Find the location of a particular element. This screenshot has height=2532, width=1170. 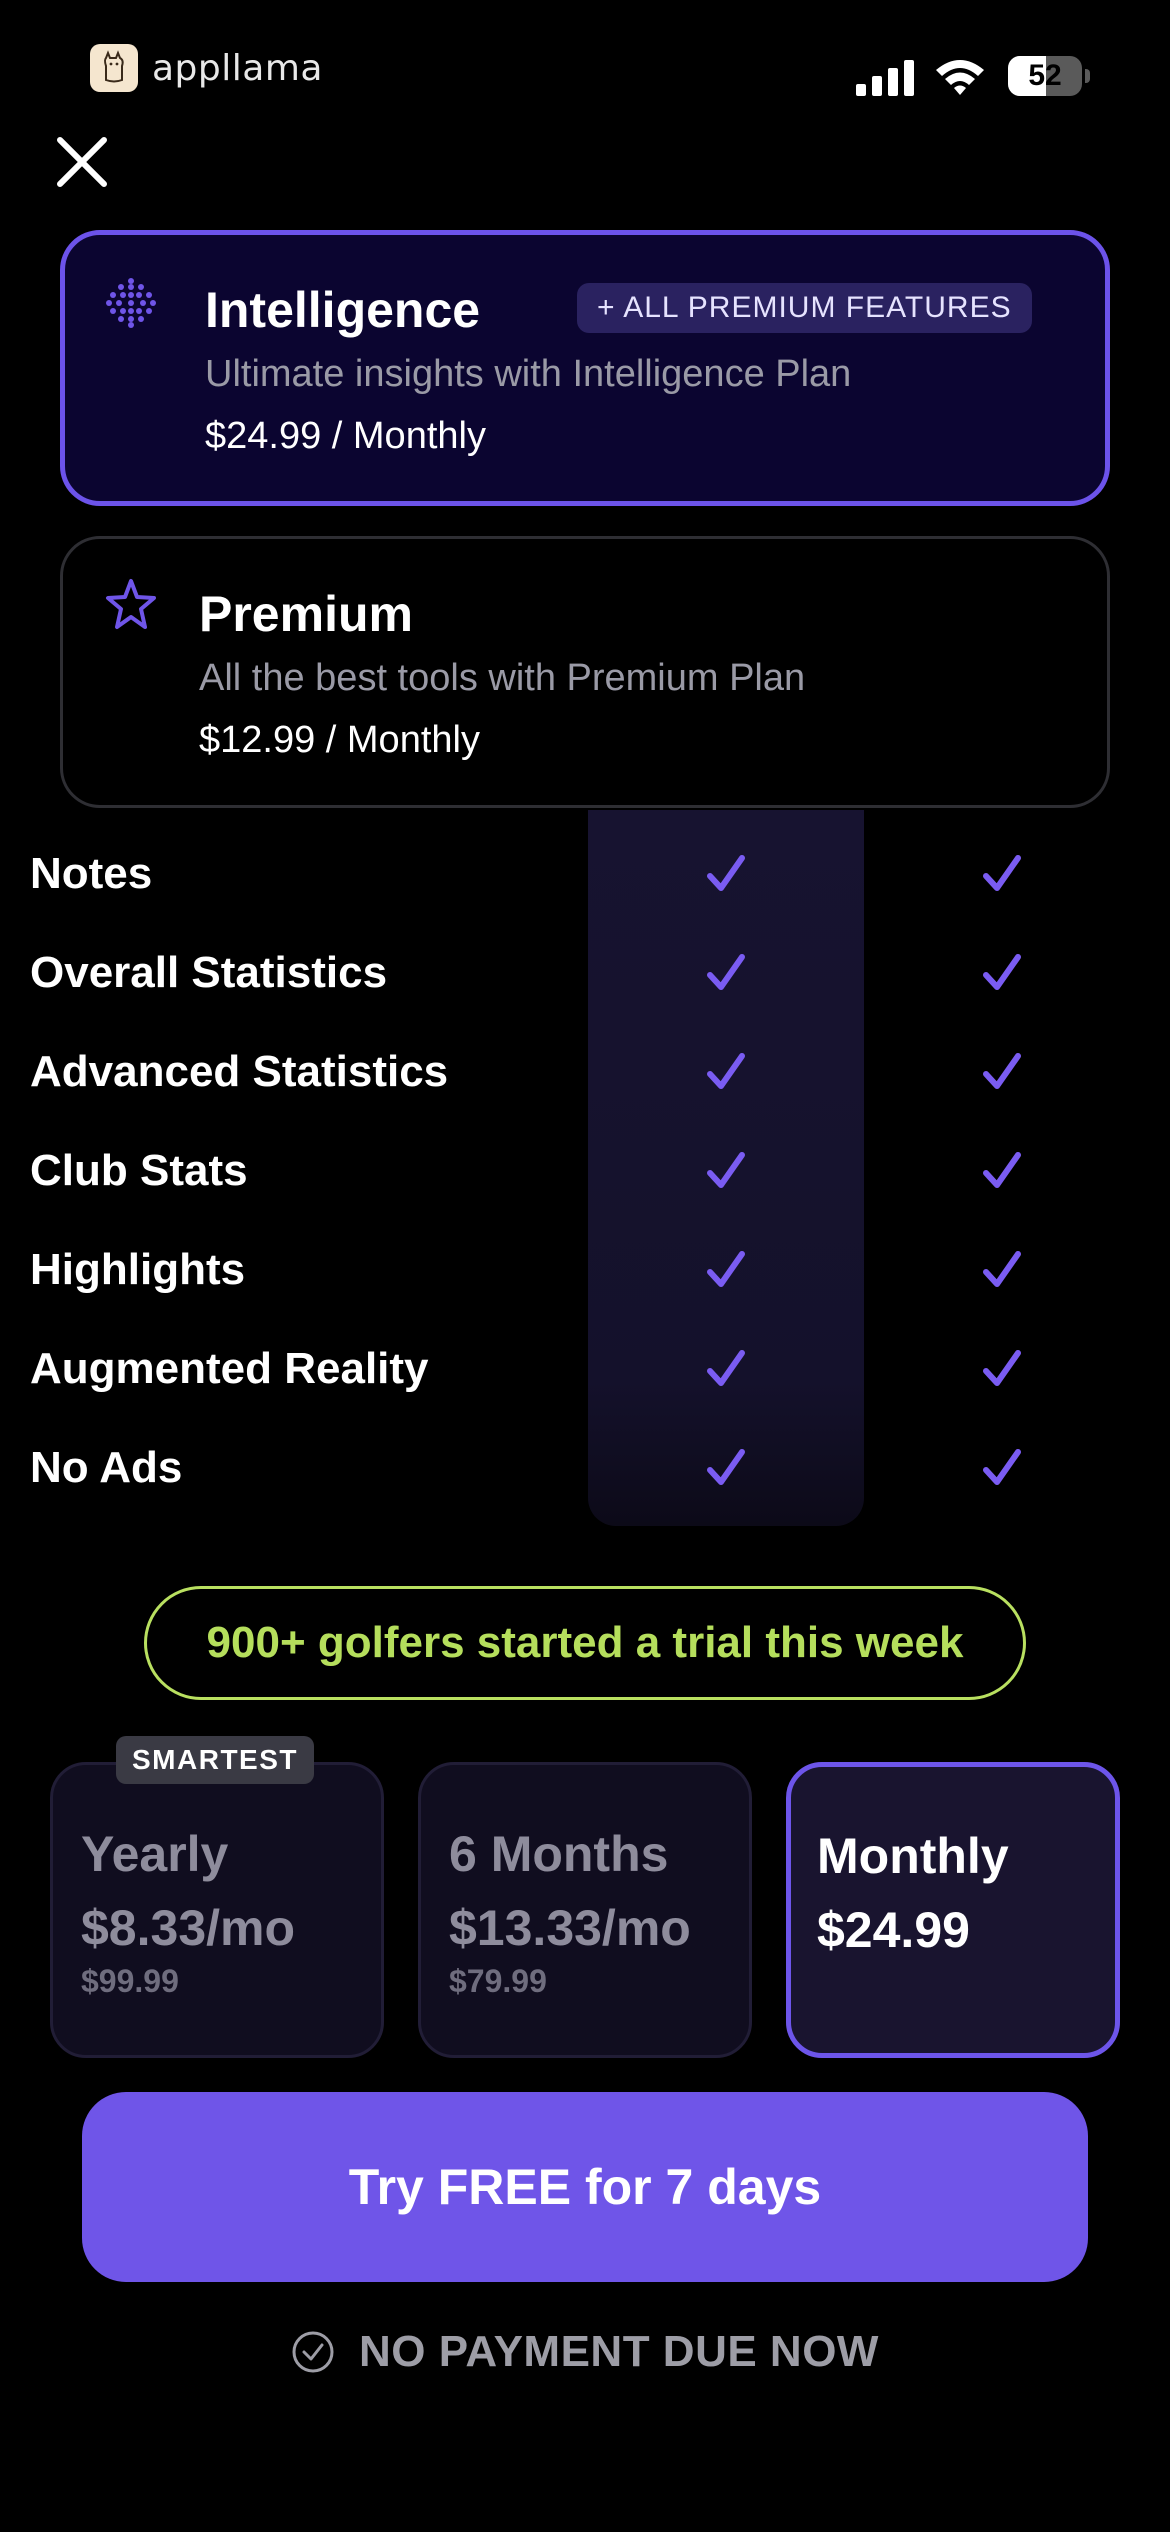

brand: appllama is located at coordinates (206, 68).